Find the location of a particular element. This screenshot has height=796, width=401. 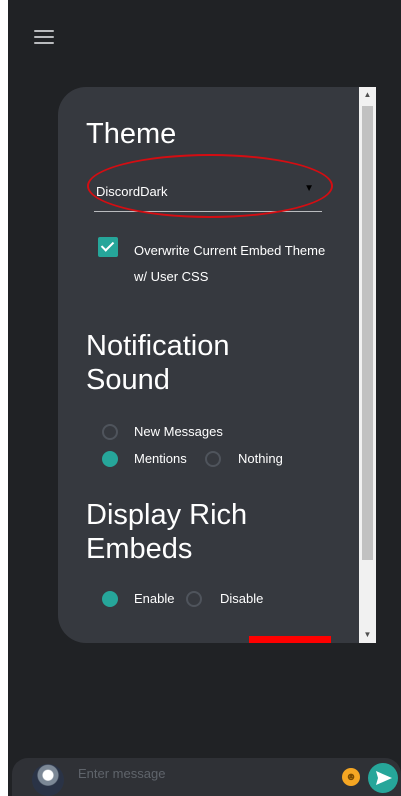

radio-label-nothing: Nothing is located at coordinates (260, 459).